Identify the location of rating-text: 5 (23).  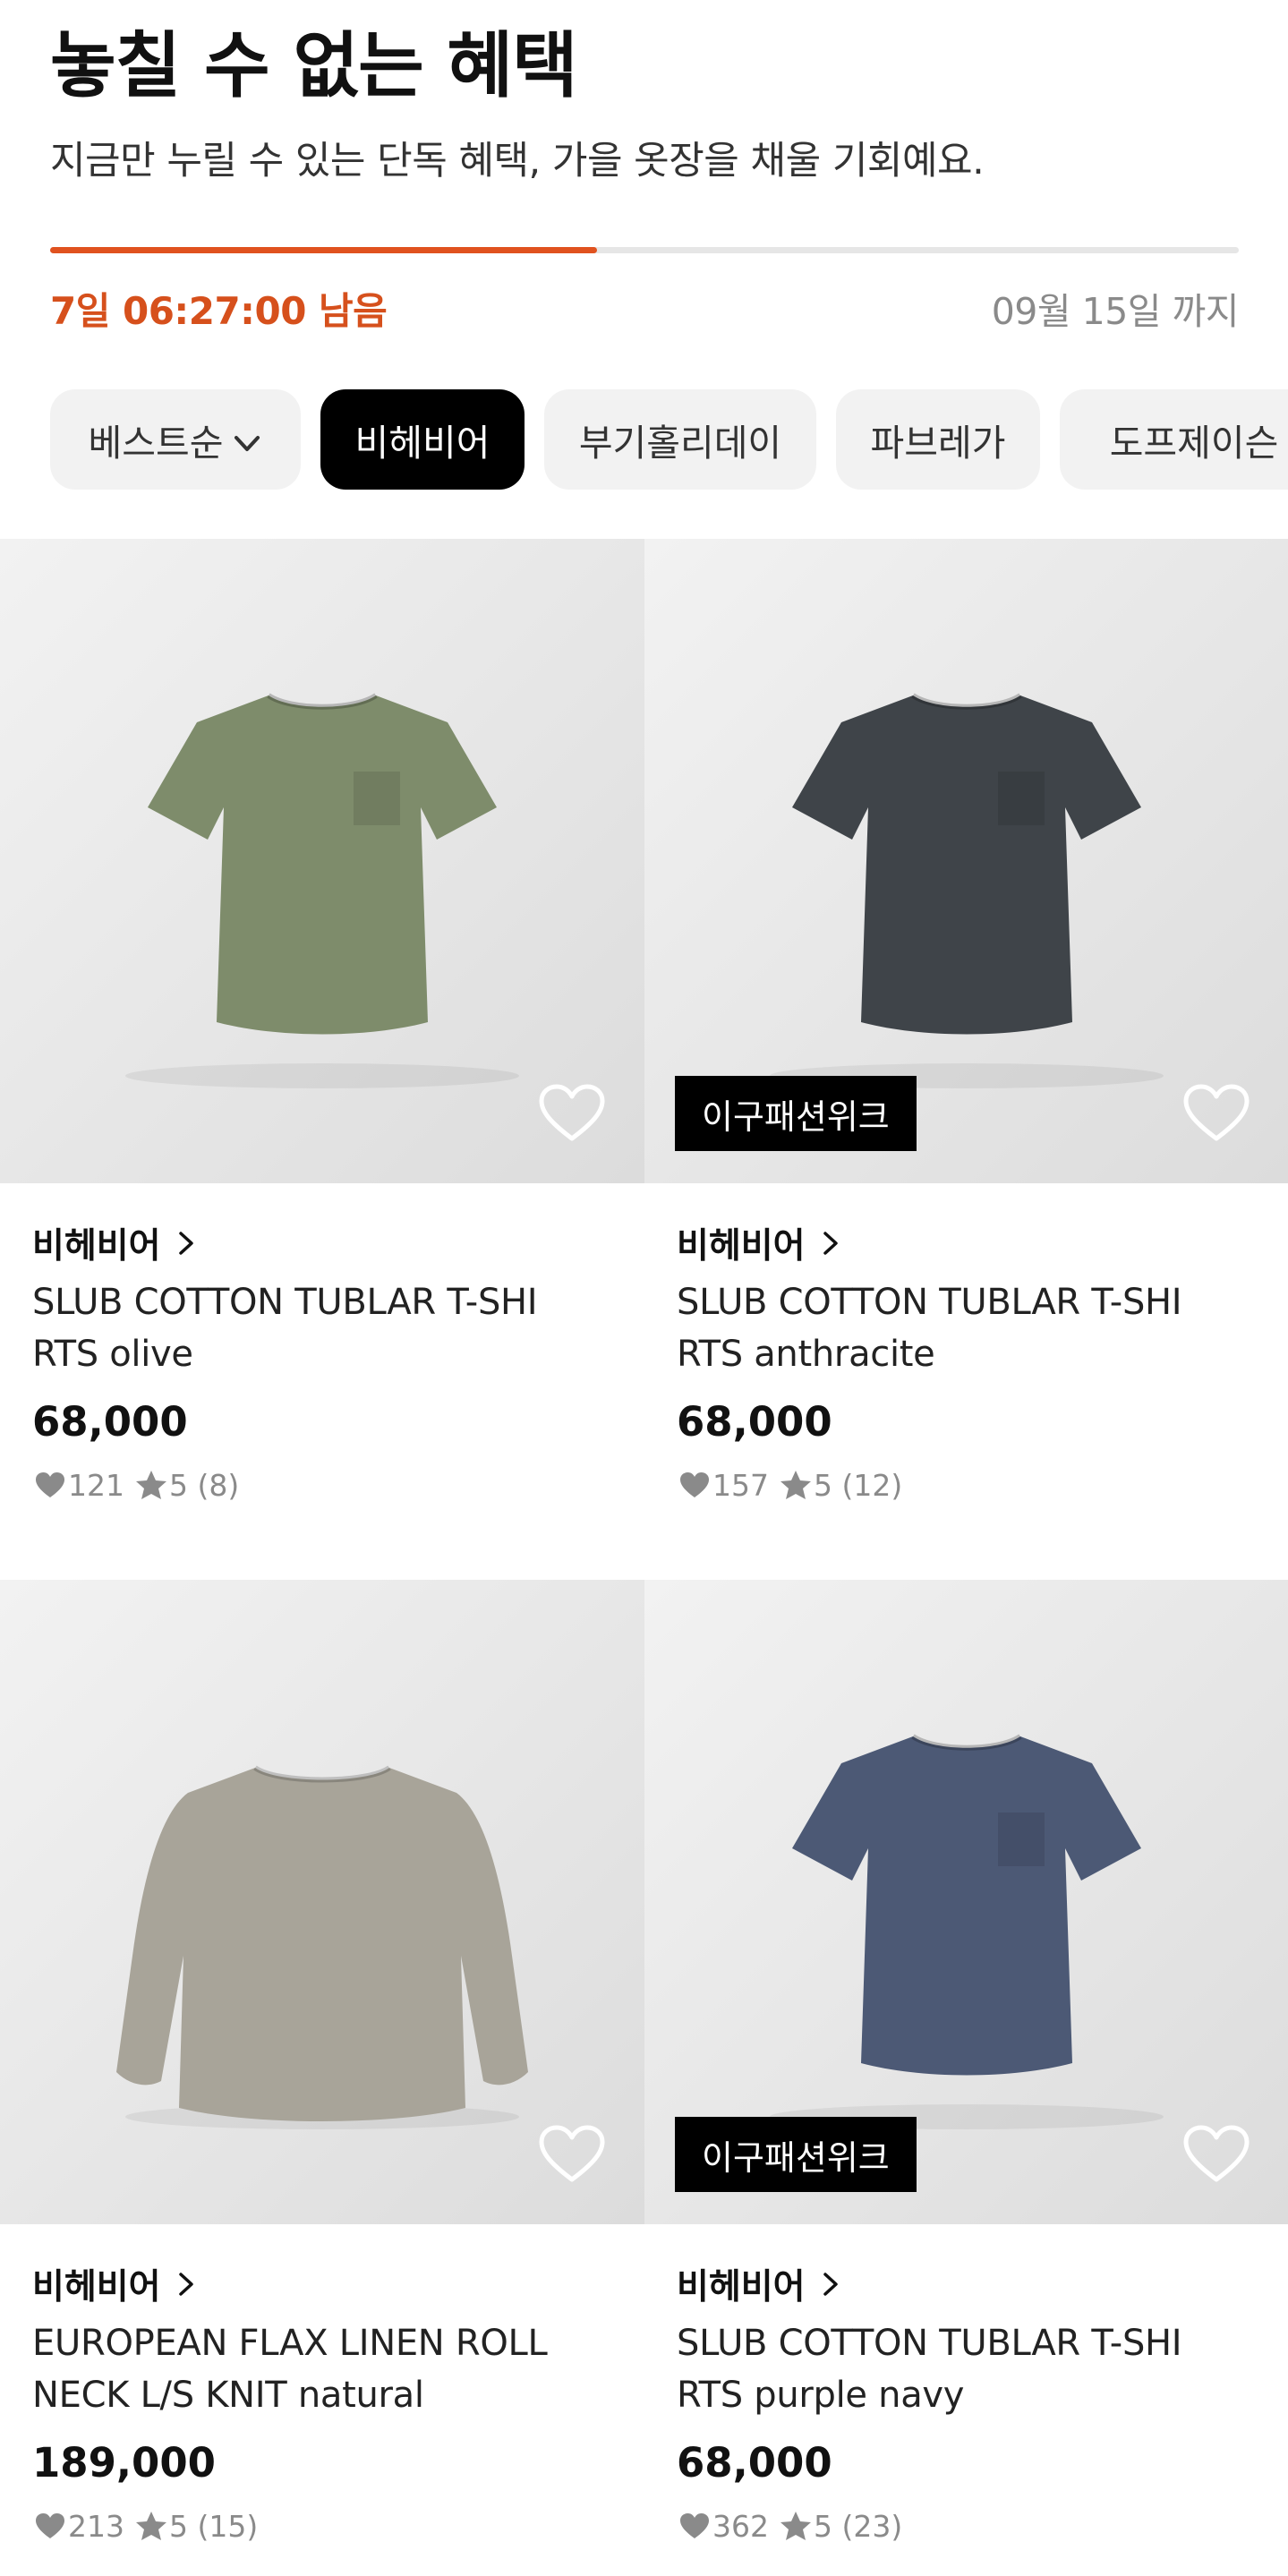
(858, 2526).